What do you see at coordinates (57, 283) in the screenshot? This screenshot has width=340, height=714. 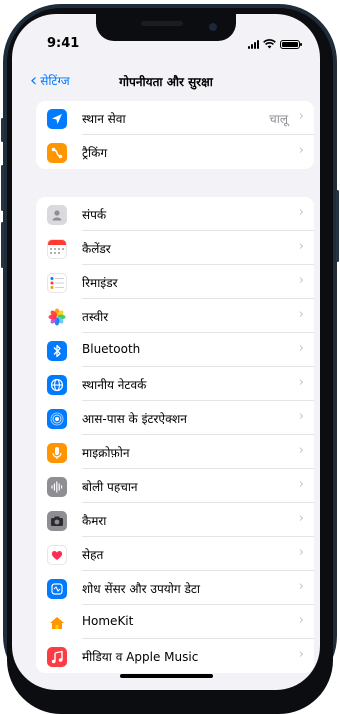 I see `reminders-icon` at bounding box center [57, 283].